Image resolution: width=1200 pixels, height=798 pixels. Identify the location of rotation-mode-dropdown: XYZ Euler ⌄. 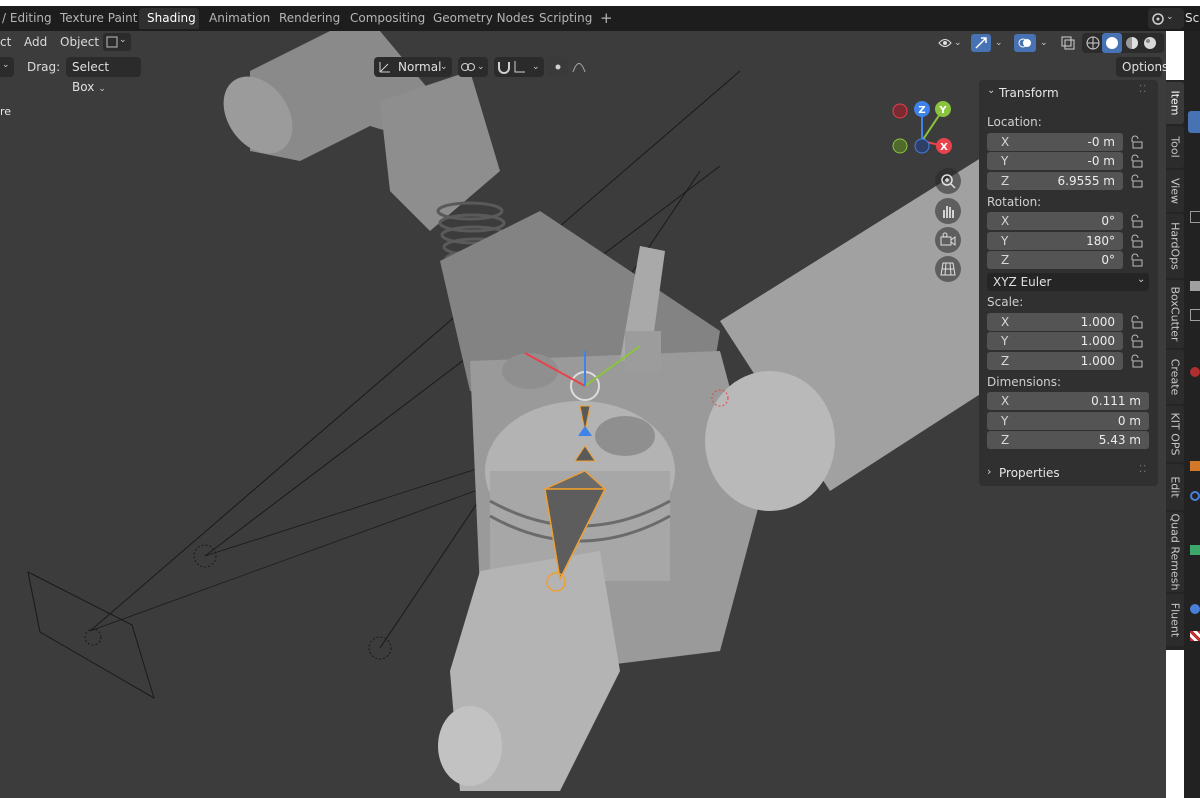
(1068, 282).